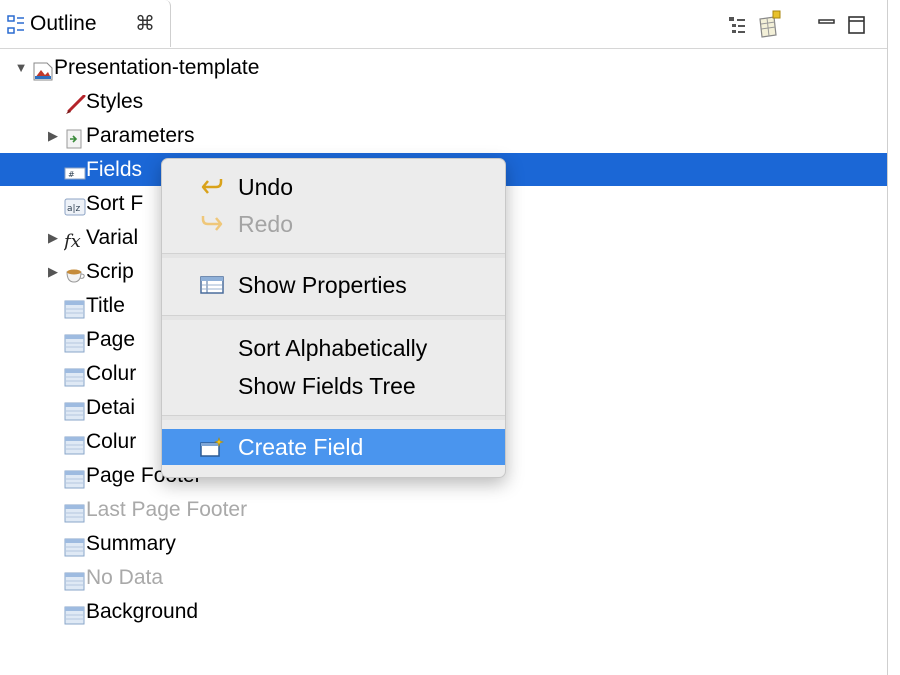 The image size is (900, 675). What do you see at coordinates (827, 25) in the screenshot?
I see `minimize-icon` at bounding box center [827, 25].